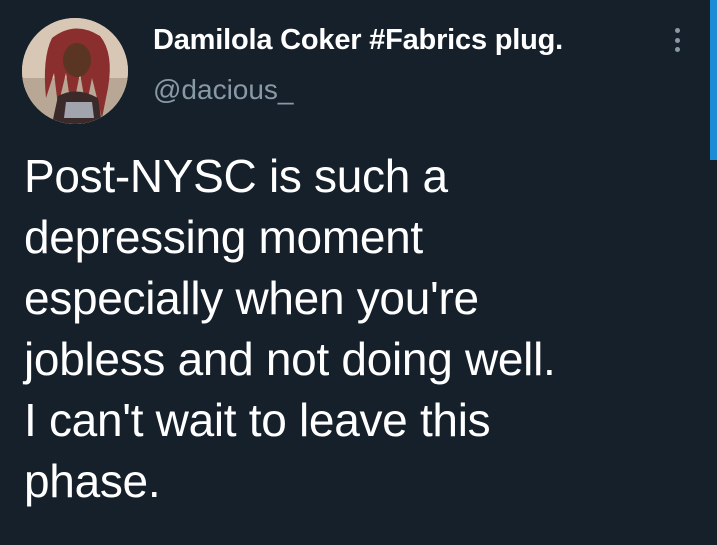 This screenshot has width=717, height=545. I want to click on author-handle: @dacious_, so click(223, 90).